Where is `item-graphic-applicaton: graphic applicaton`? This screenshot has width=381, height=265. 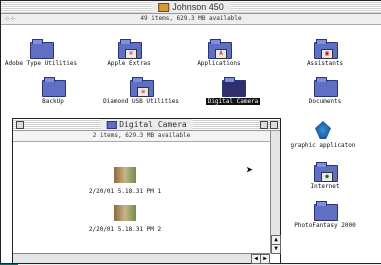 item-graphic-applicaton: graphic applicaton is located at coordinates (323, 135).